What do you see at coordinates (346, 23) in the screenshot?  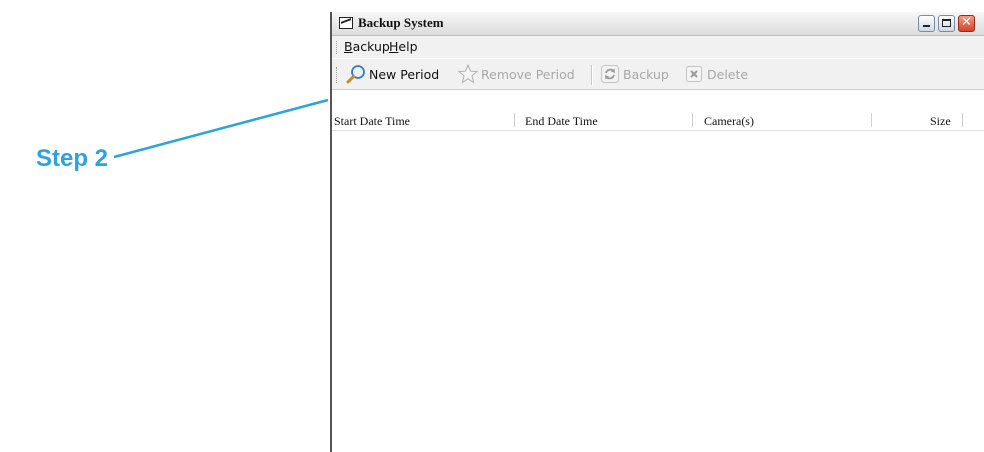 I see `app-window-icon` at bounding box center [346, 23].